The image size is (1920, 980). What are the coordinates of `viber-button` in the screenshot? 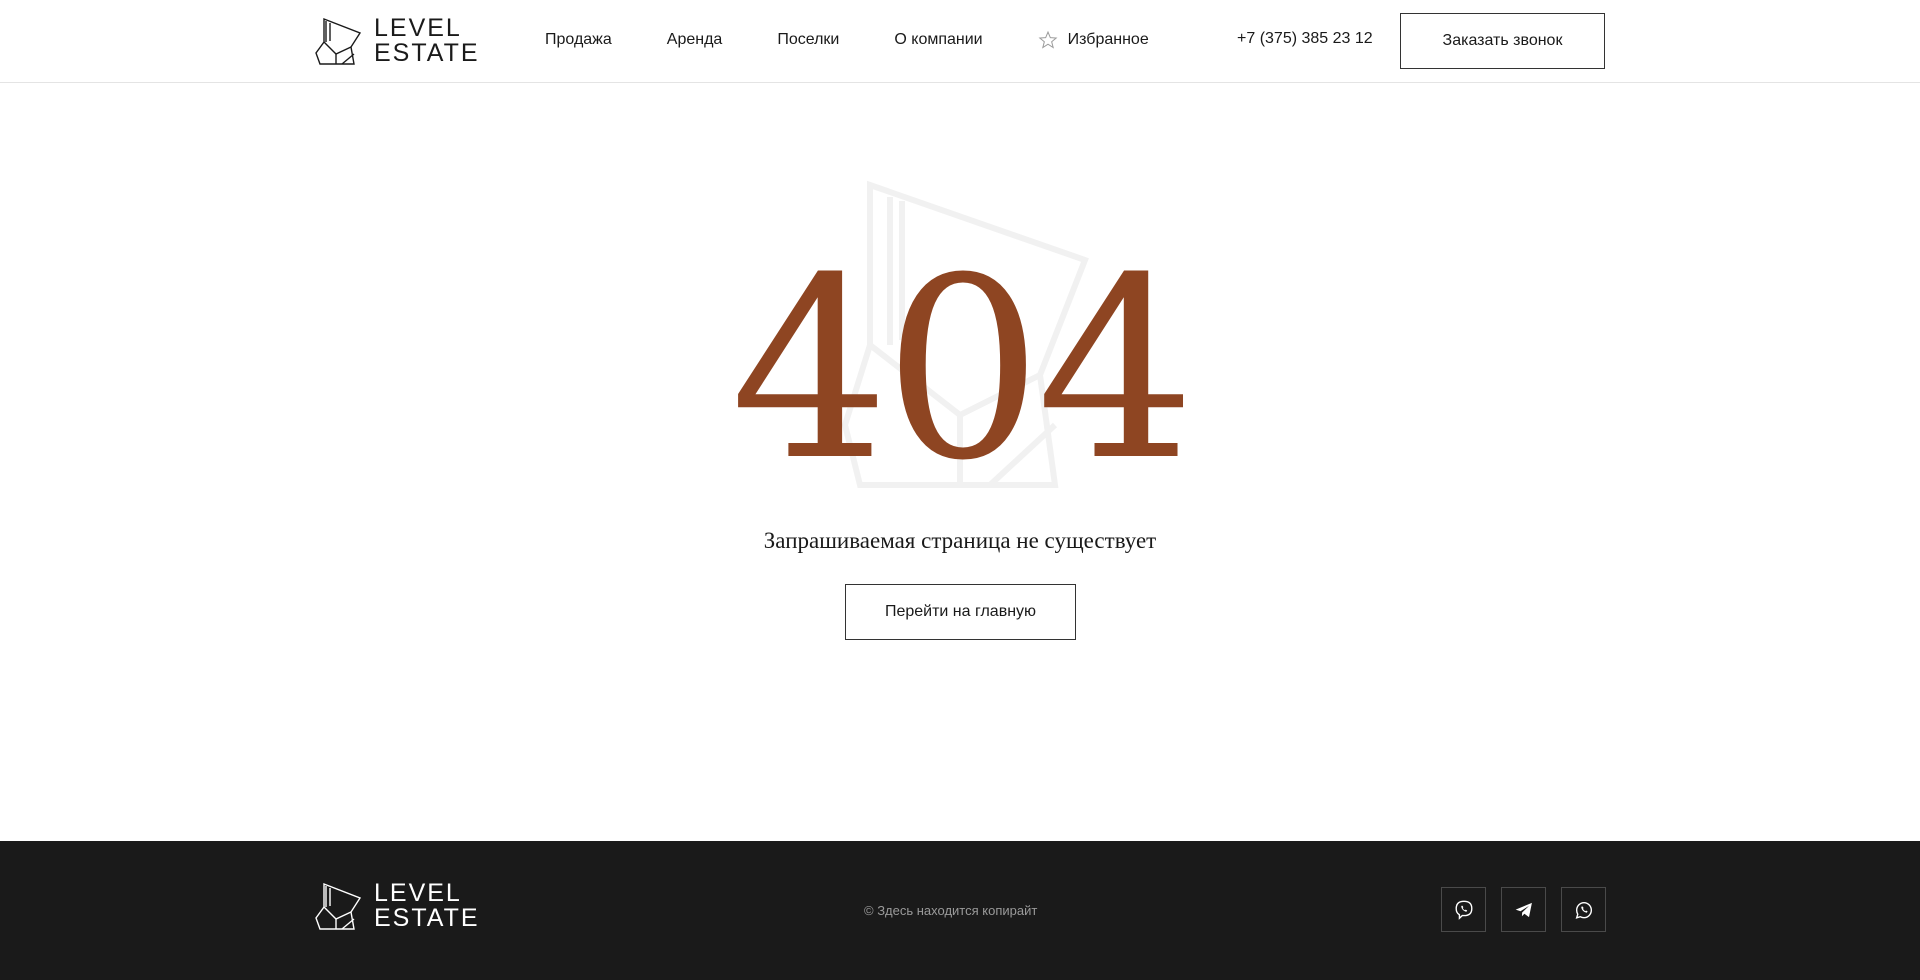 It's located at (1463, 909).